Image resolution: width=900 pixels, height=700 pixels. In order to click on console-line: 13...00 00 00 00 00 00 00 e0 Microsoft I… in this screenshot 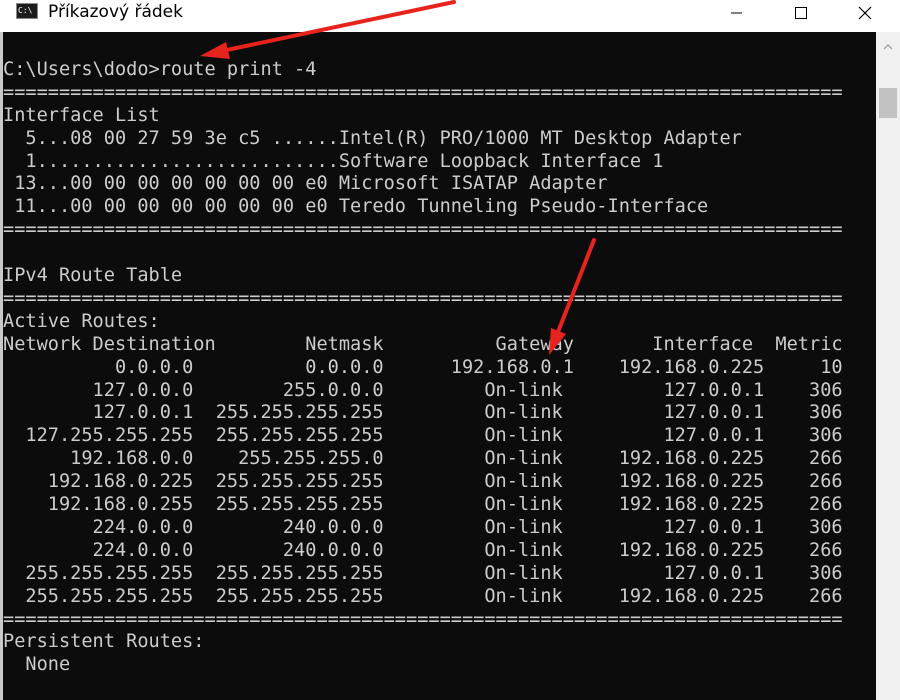, I will do `click(305, 184)`.